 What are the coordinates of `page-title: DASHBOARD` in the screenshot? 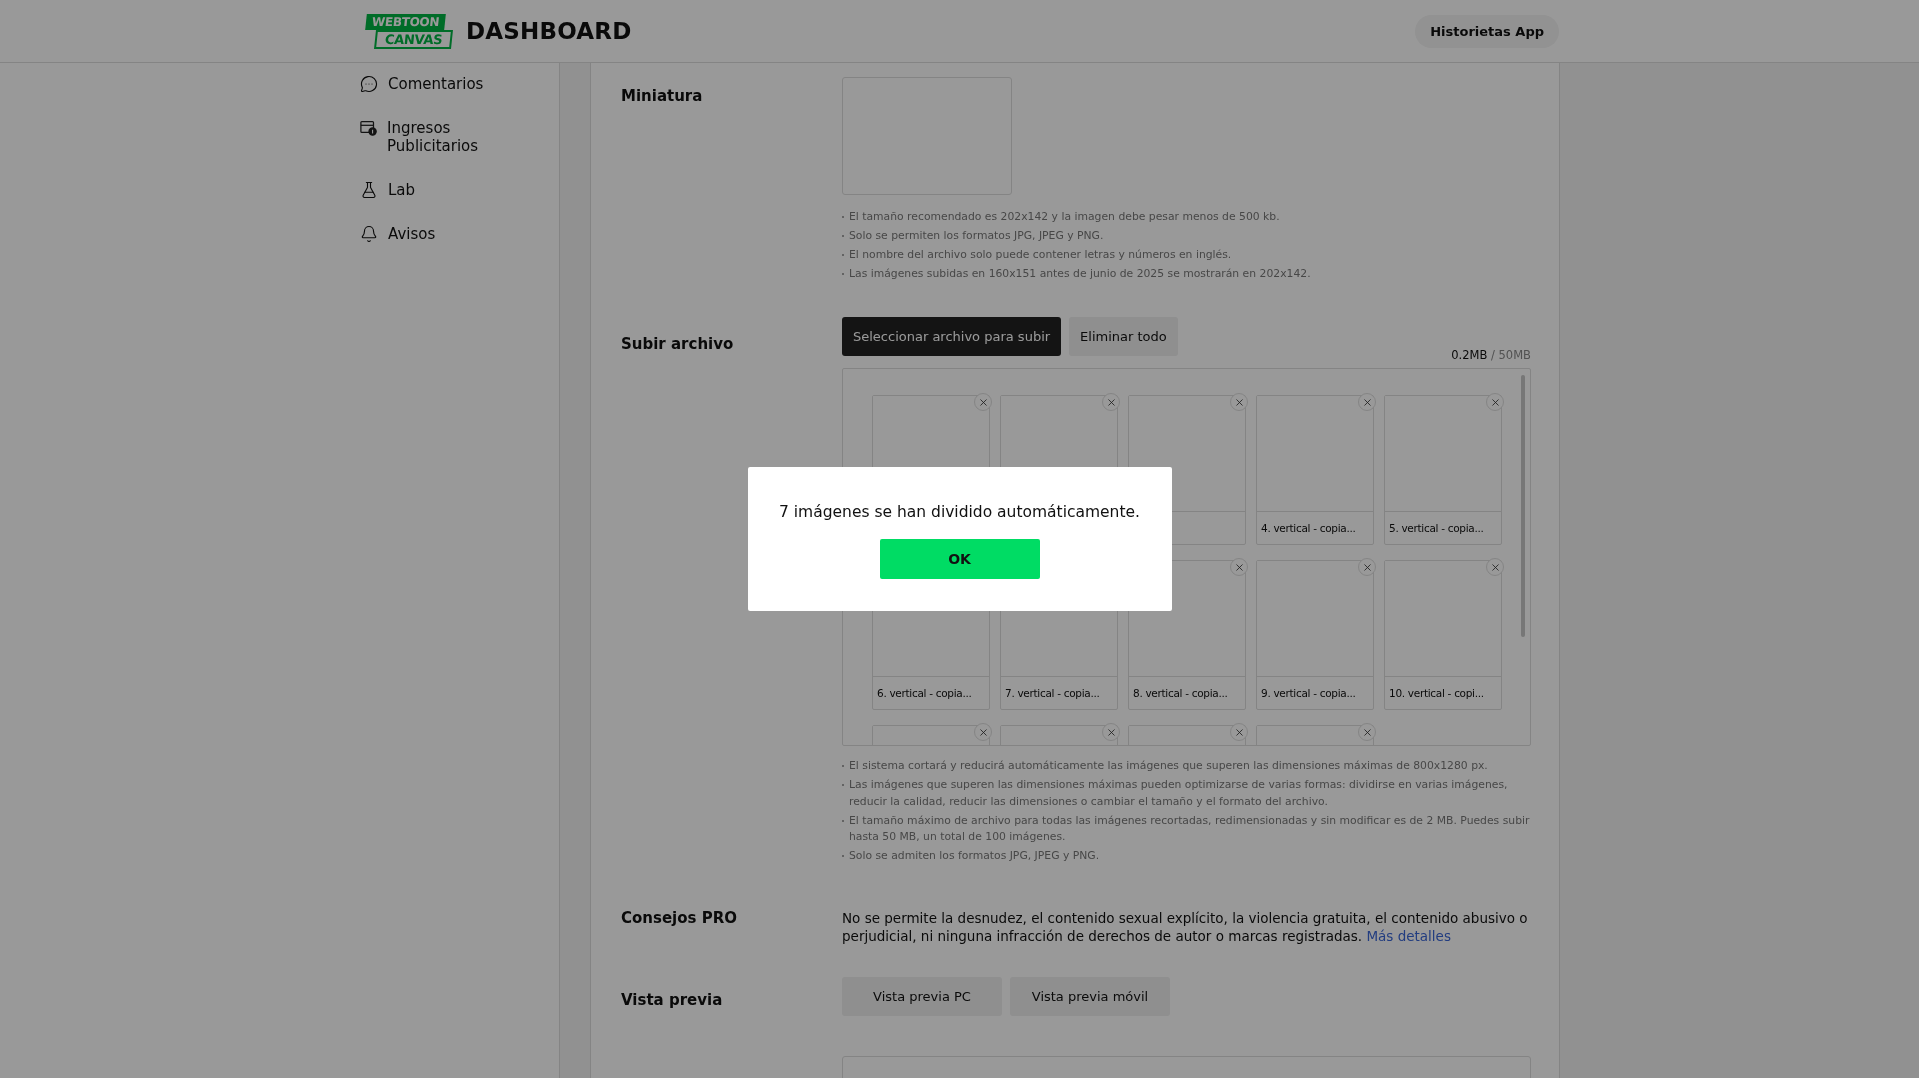 It's located at (549, 31).